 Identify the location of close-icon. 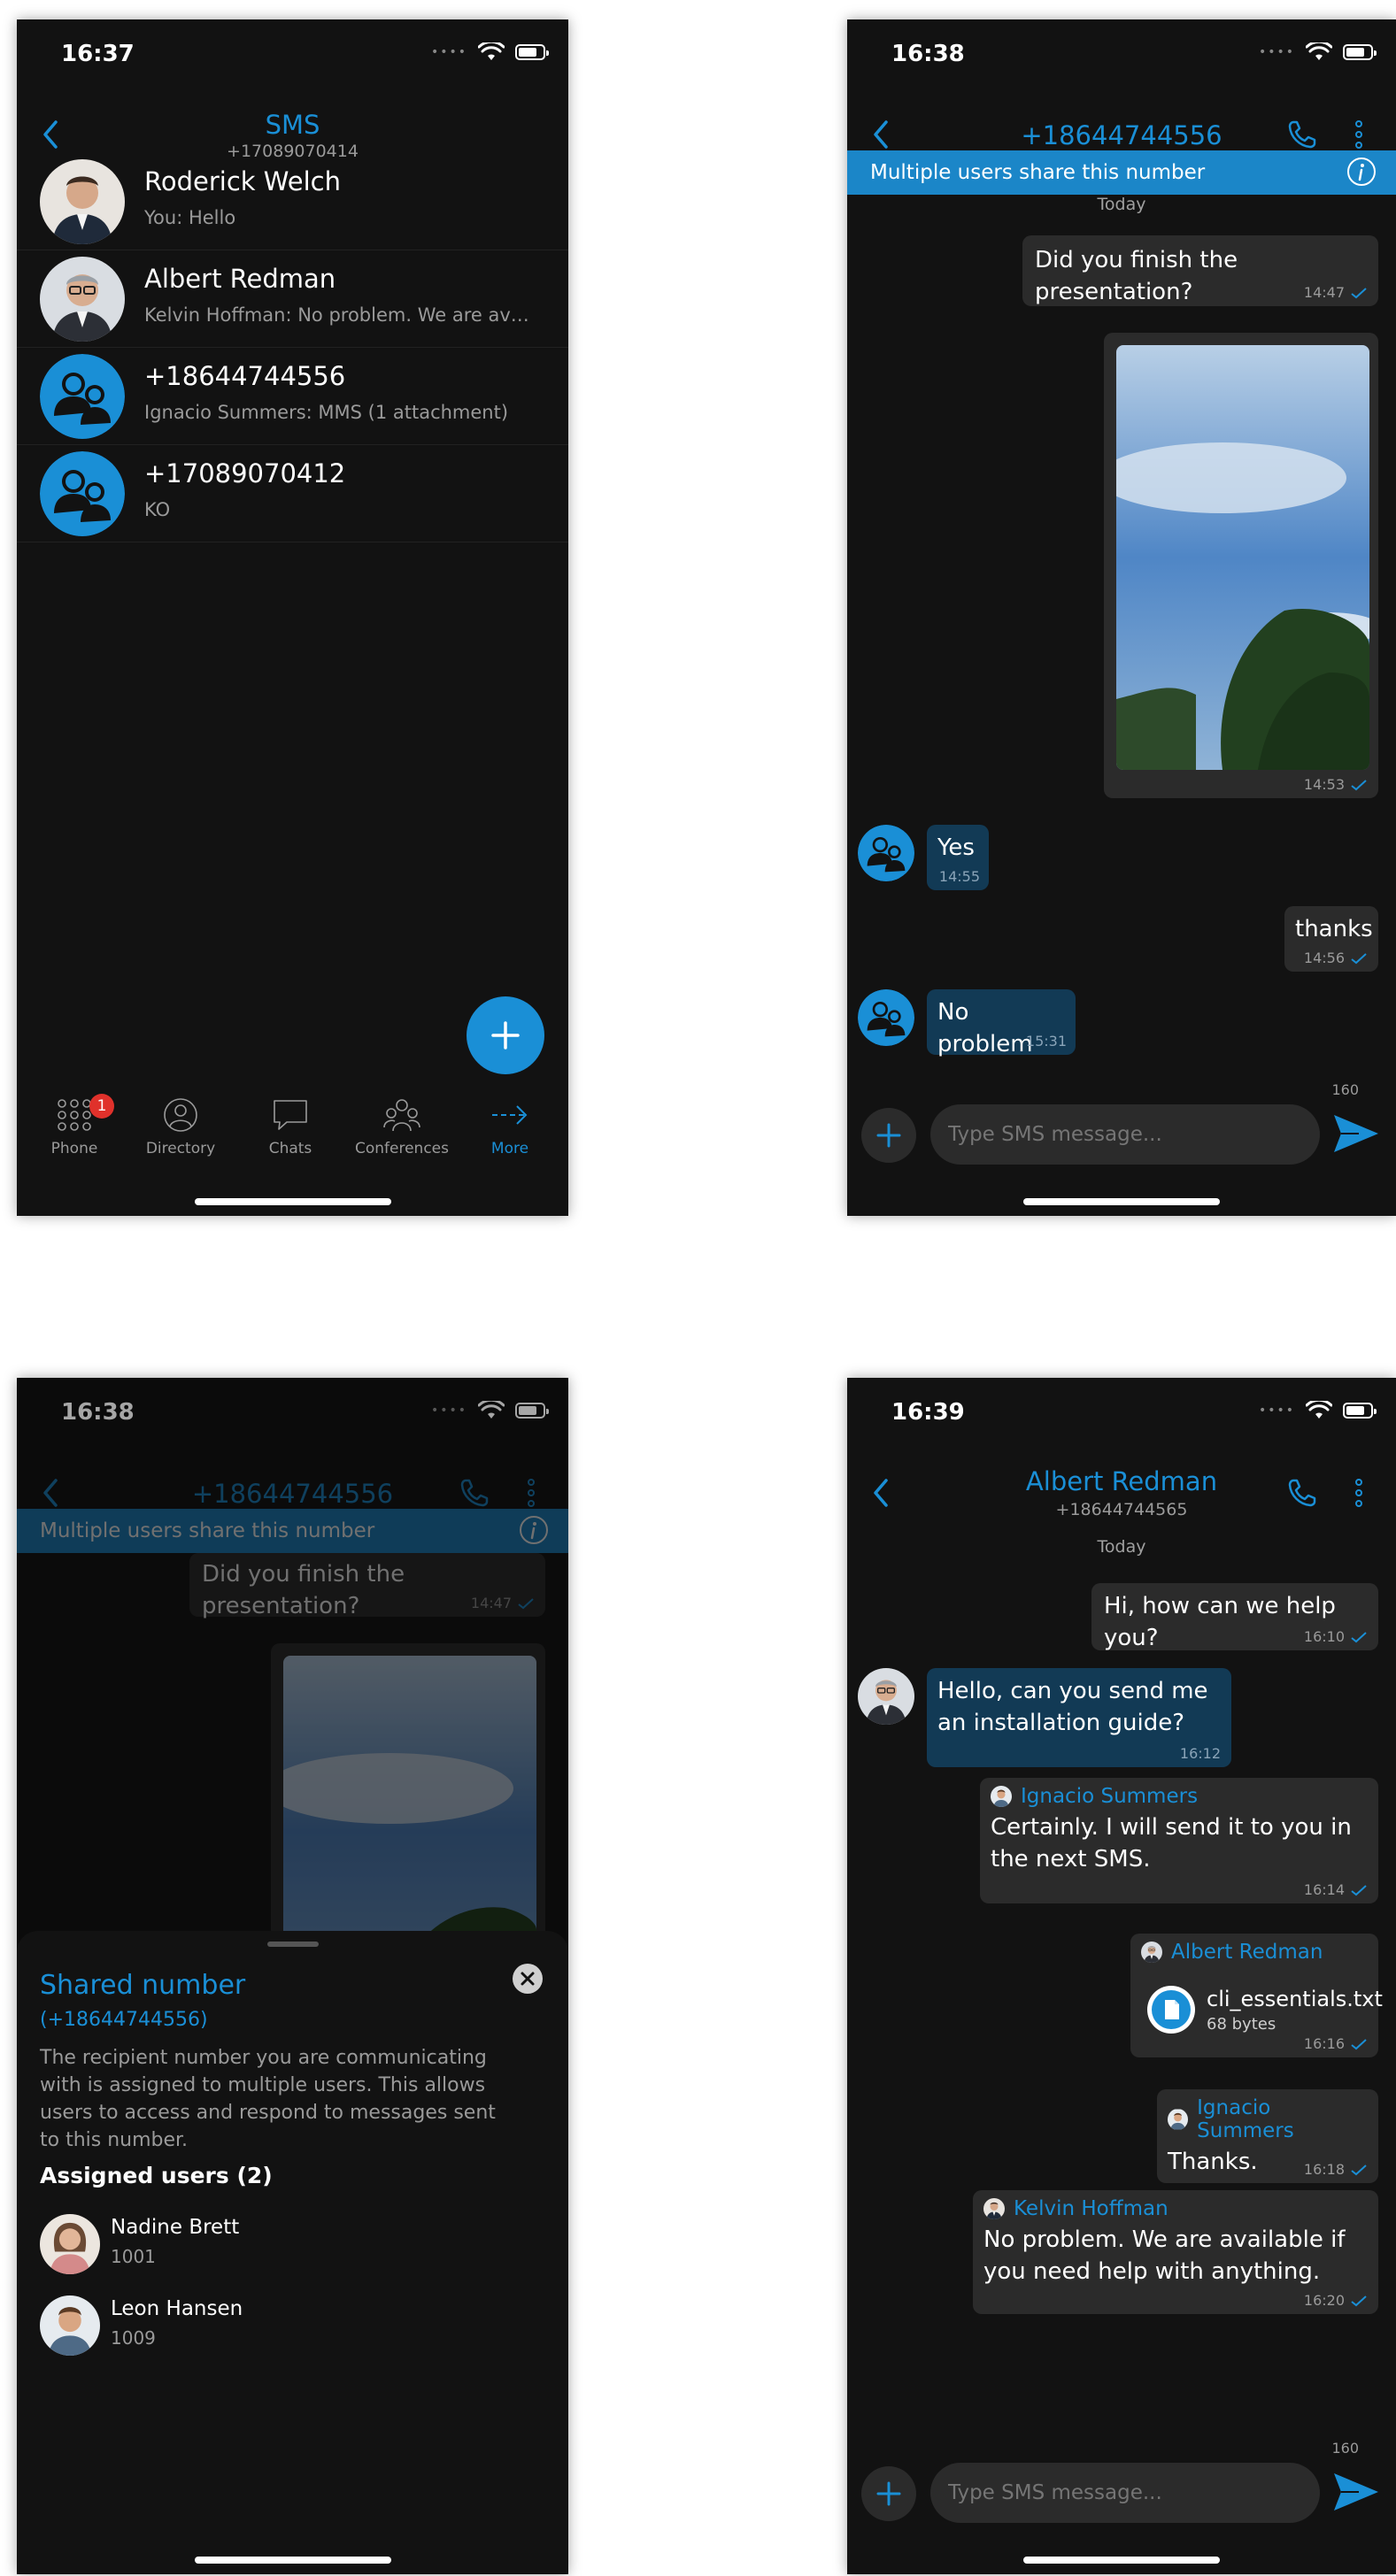
(528, 1979).